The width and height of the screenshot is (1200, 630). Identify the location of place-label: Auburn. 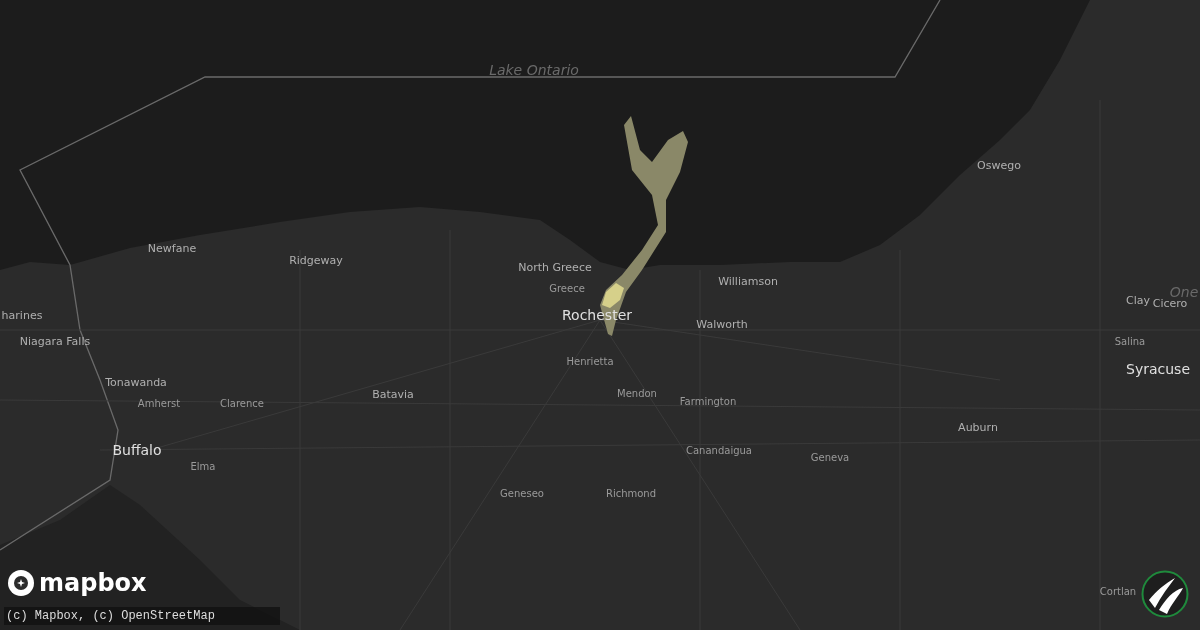
(978, 427).